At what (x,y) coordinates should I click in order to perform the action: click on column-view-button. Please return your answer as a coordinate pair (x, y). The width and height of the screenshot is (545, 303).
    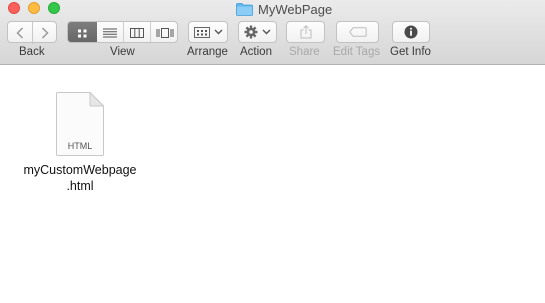
    Looking at the image, I should click on (137, 32).